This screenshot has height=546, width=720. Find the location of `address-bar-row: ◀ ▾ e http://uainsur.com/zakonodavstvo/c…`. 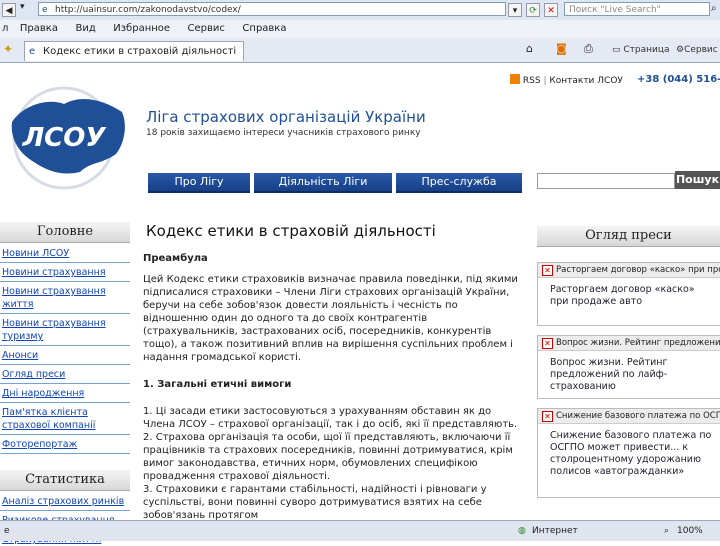

address-bar-row: ◀ ▾ e http://uainsur.com/zakonodavstvo/c… is located at coordinates (360, 10).